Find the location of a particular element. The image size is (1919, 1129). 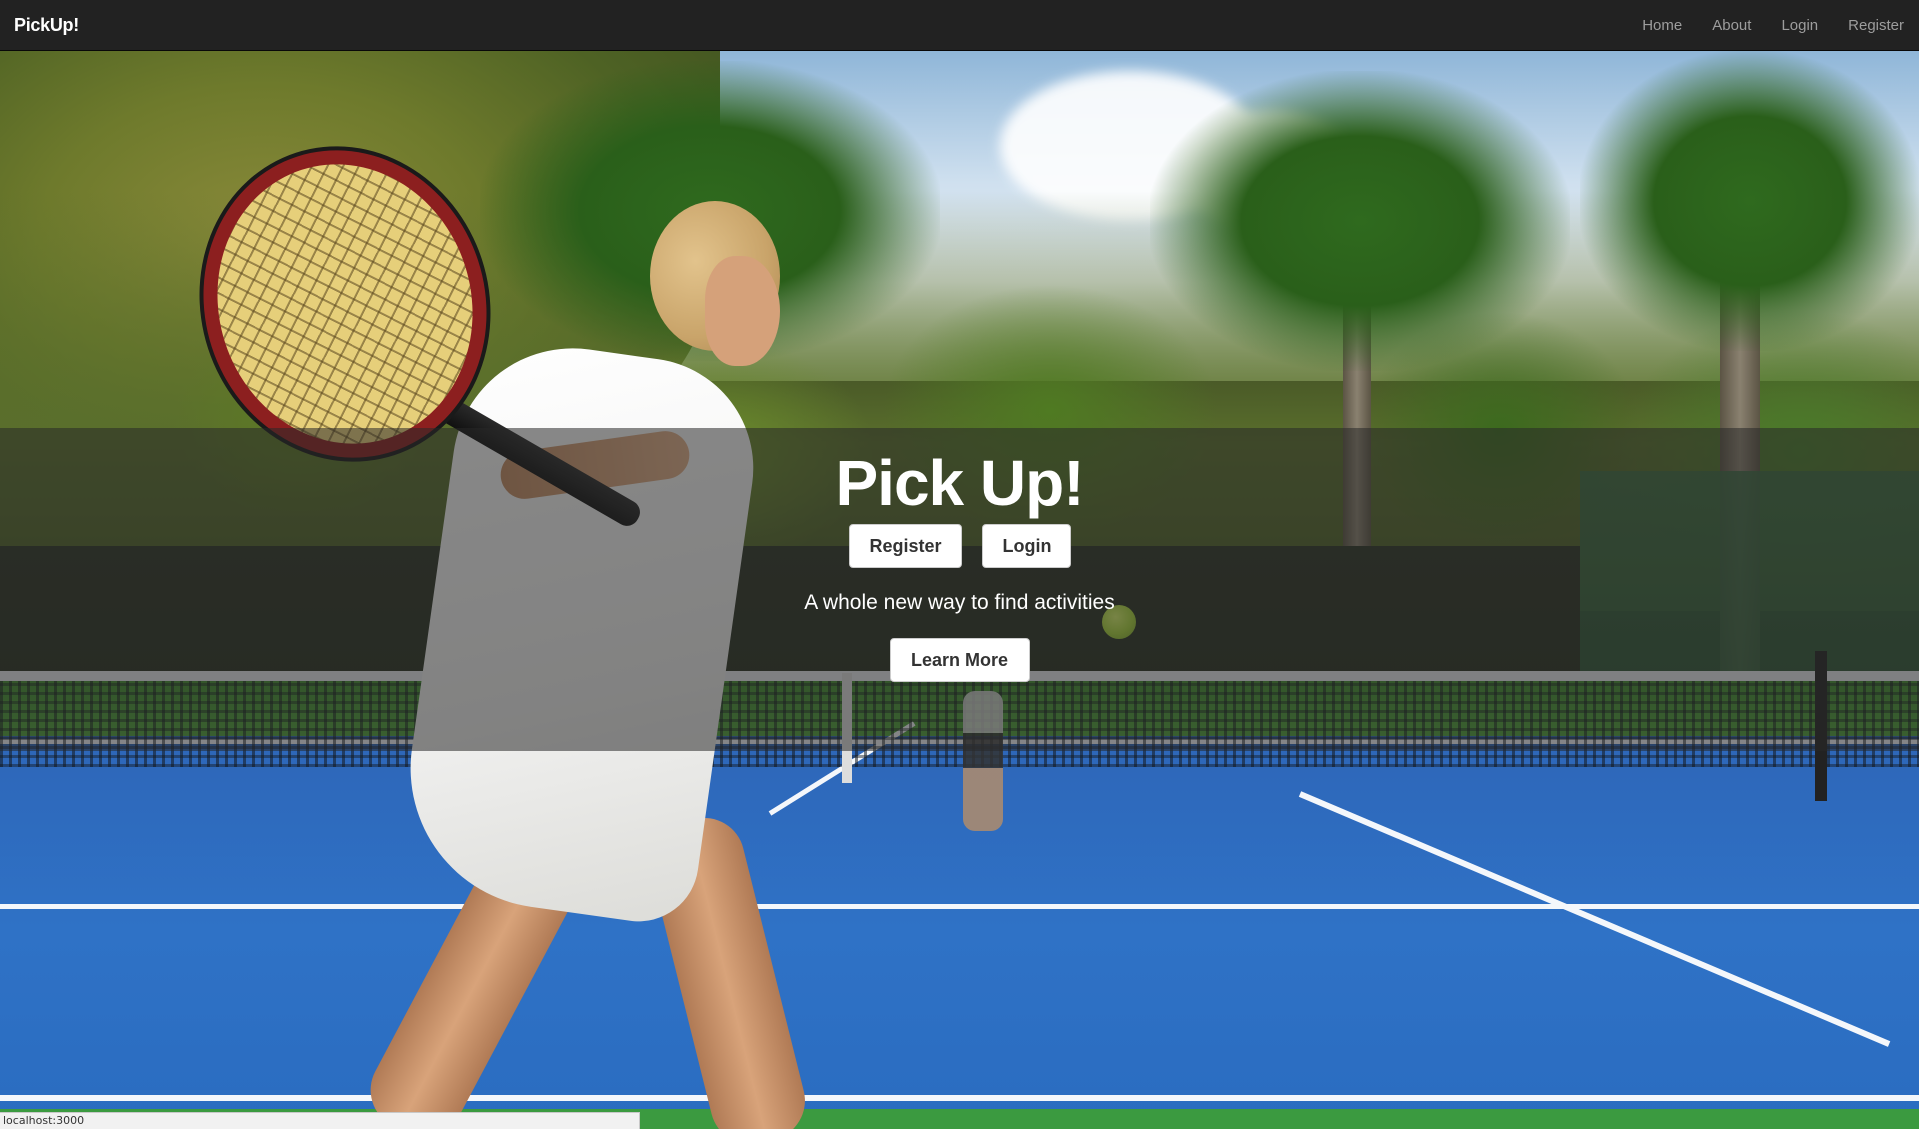

hero-login-button: Login is located at coordinates (1026, 546).